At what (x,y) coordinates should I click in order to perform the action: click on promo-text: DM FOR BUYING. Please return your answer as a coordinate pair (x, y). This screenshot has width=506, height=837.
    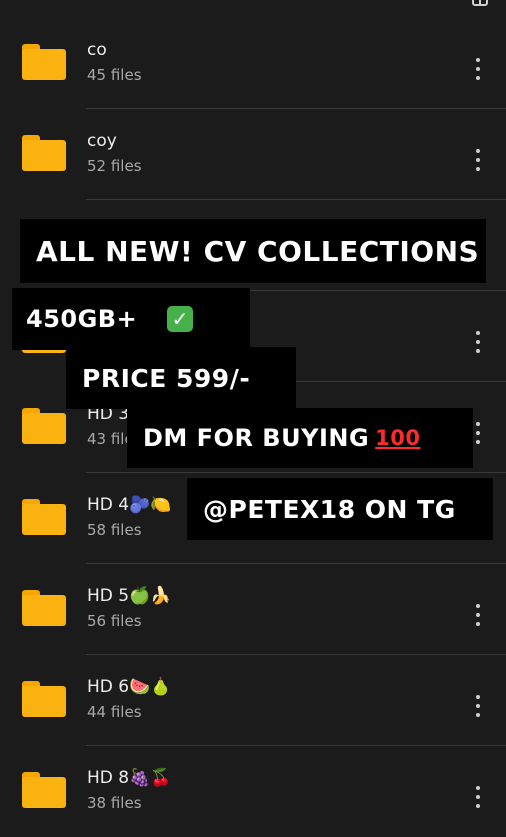
    Looking at the image, I should click on (256, 438).